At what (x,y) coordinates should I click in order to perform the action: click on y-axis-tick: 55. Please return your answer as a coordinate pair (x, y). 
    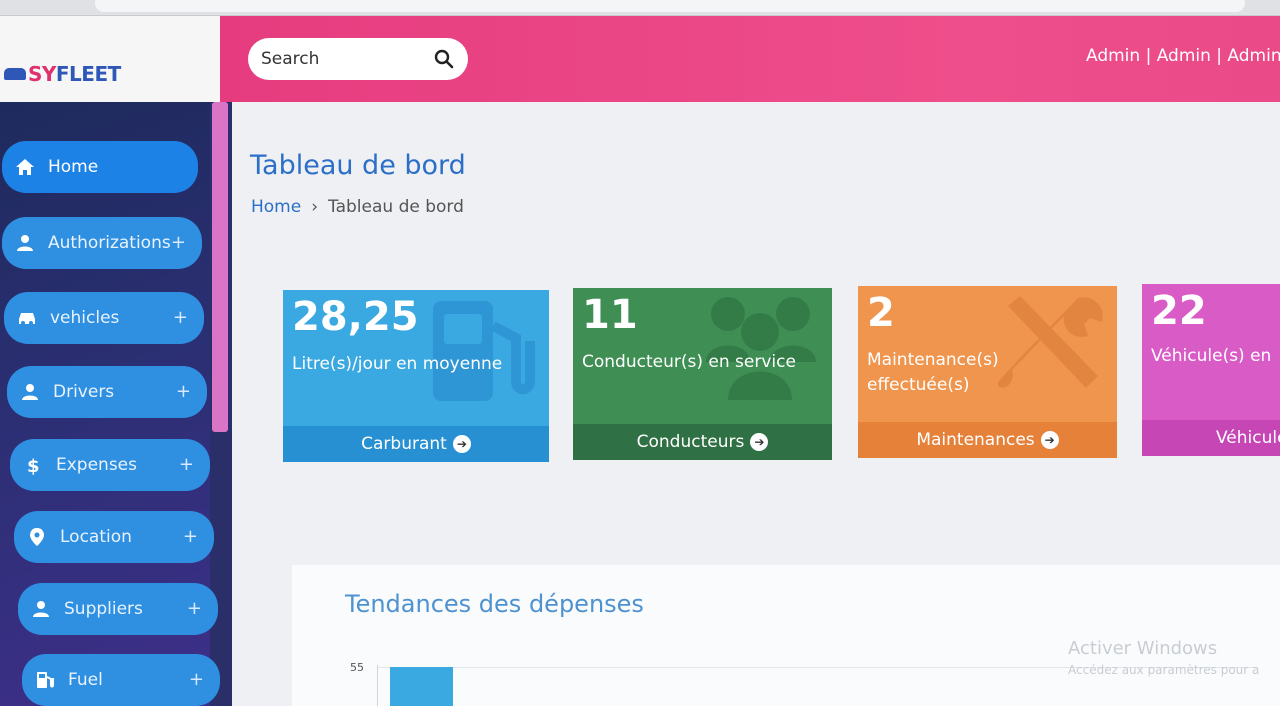
    Looking at the image, I should click on (357, 667).